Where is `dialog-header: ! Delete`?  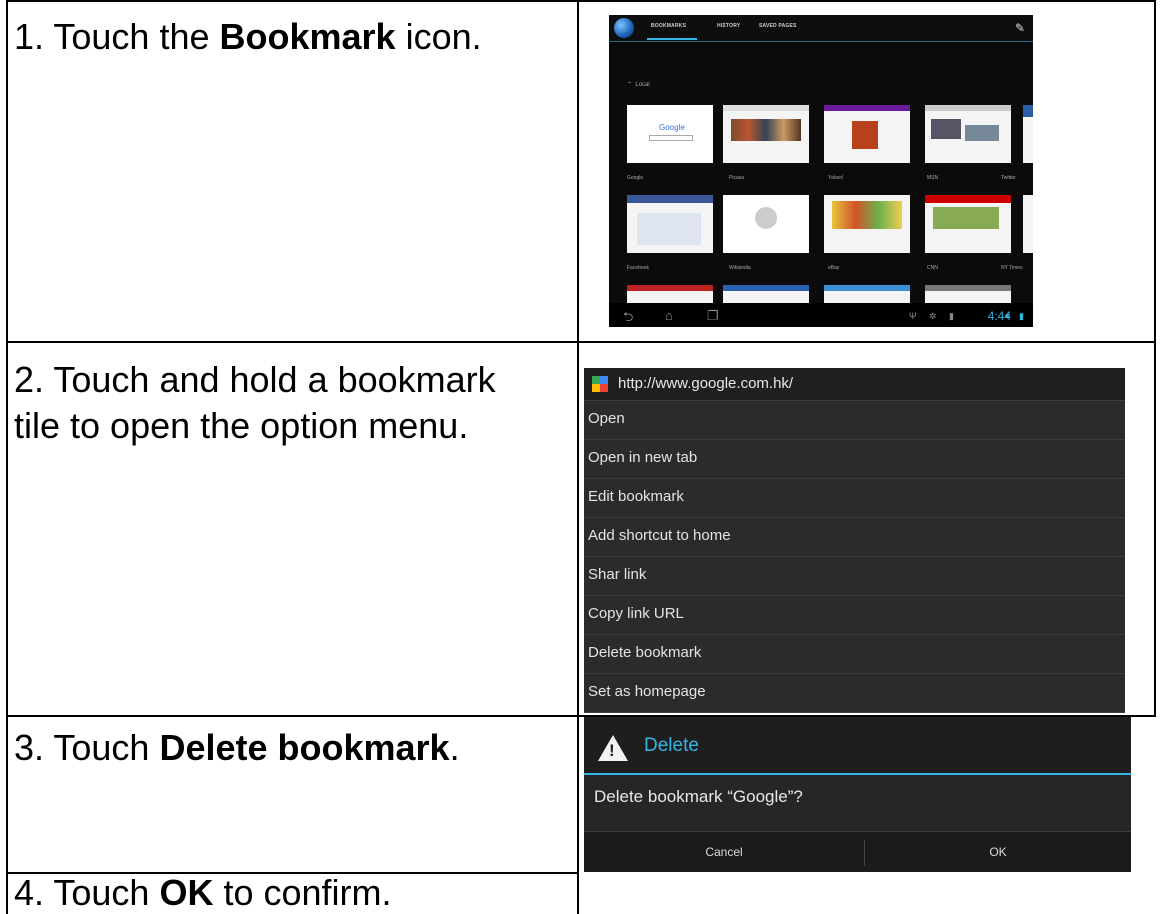
dialog-header: ! Delete is located at coordinates (857, 745).